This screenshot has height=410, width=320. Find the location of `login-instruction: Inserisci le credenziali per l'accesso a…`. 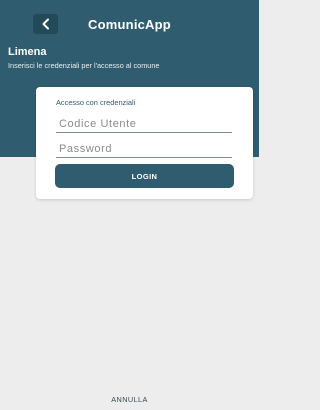

login-instruction: Inserisci le credenziali per l'accesso a… is located at coordinates (84, 65).